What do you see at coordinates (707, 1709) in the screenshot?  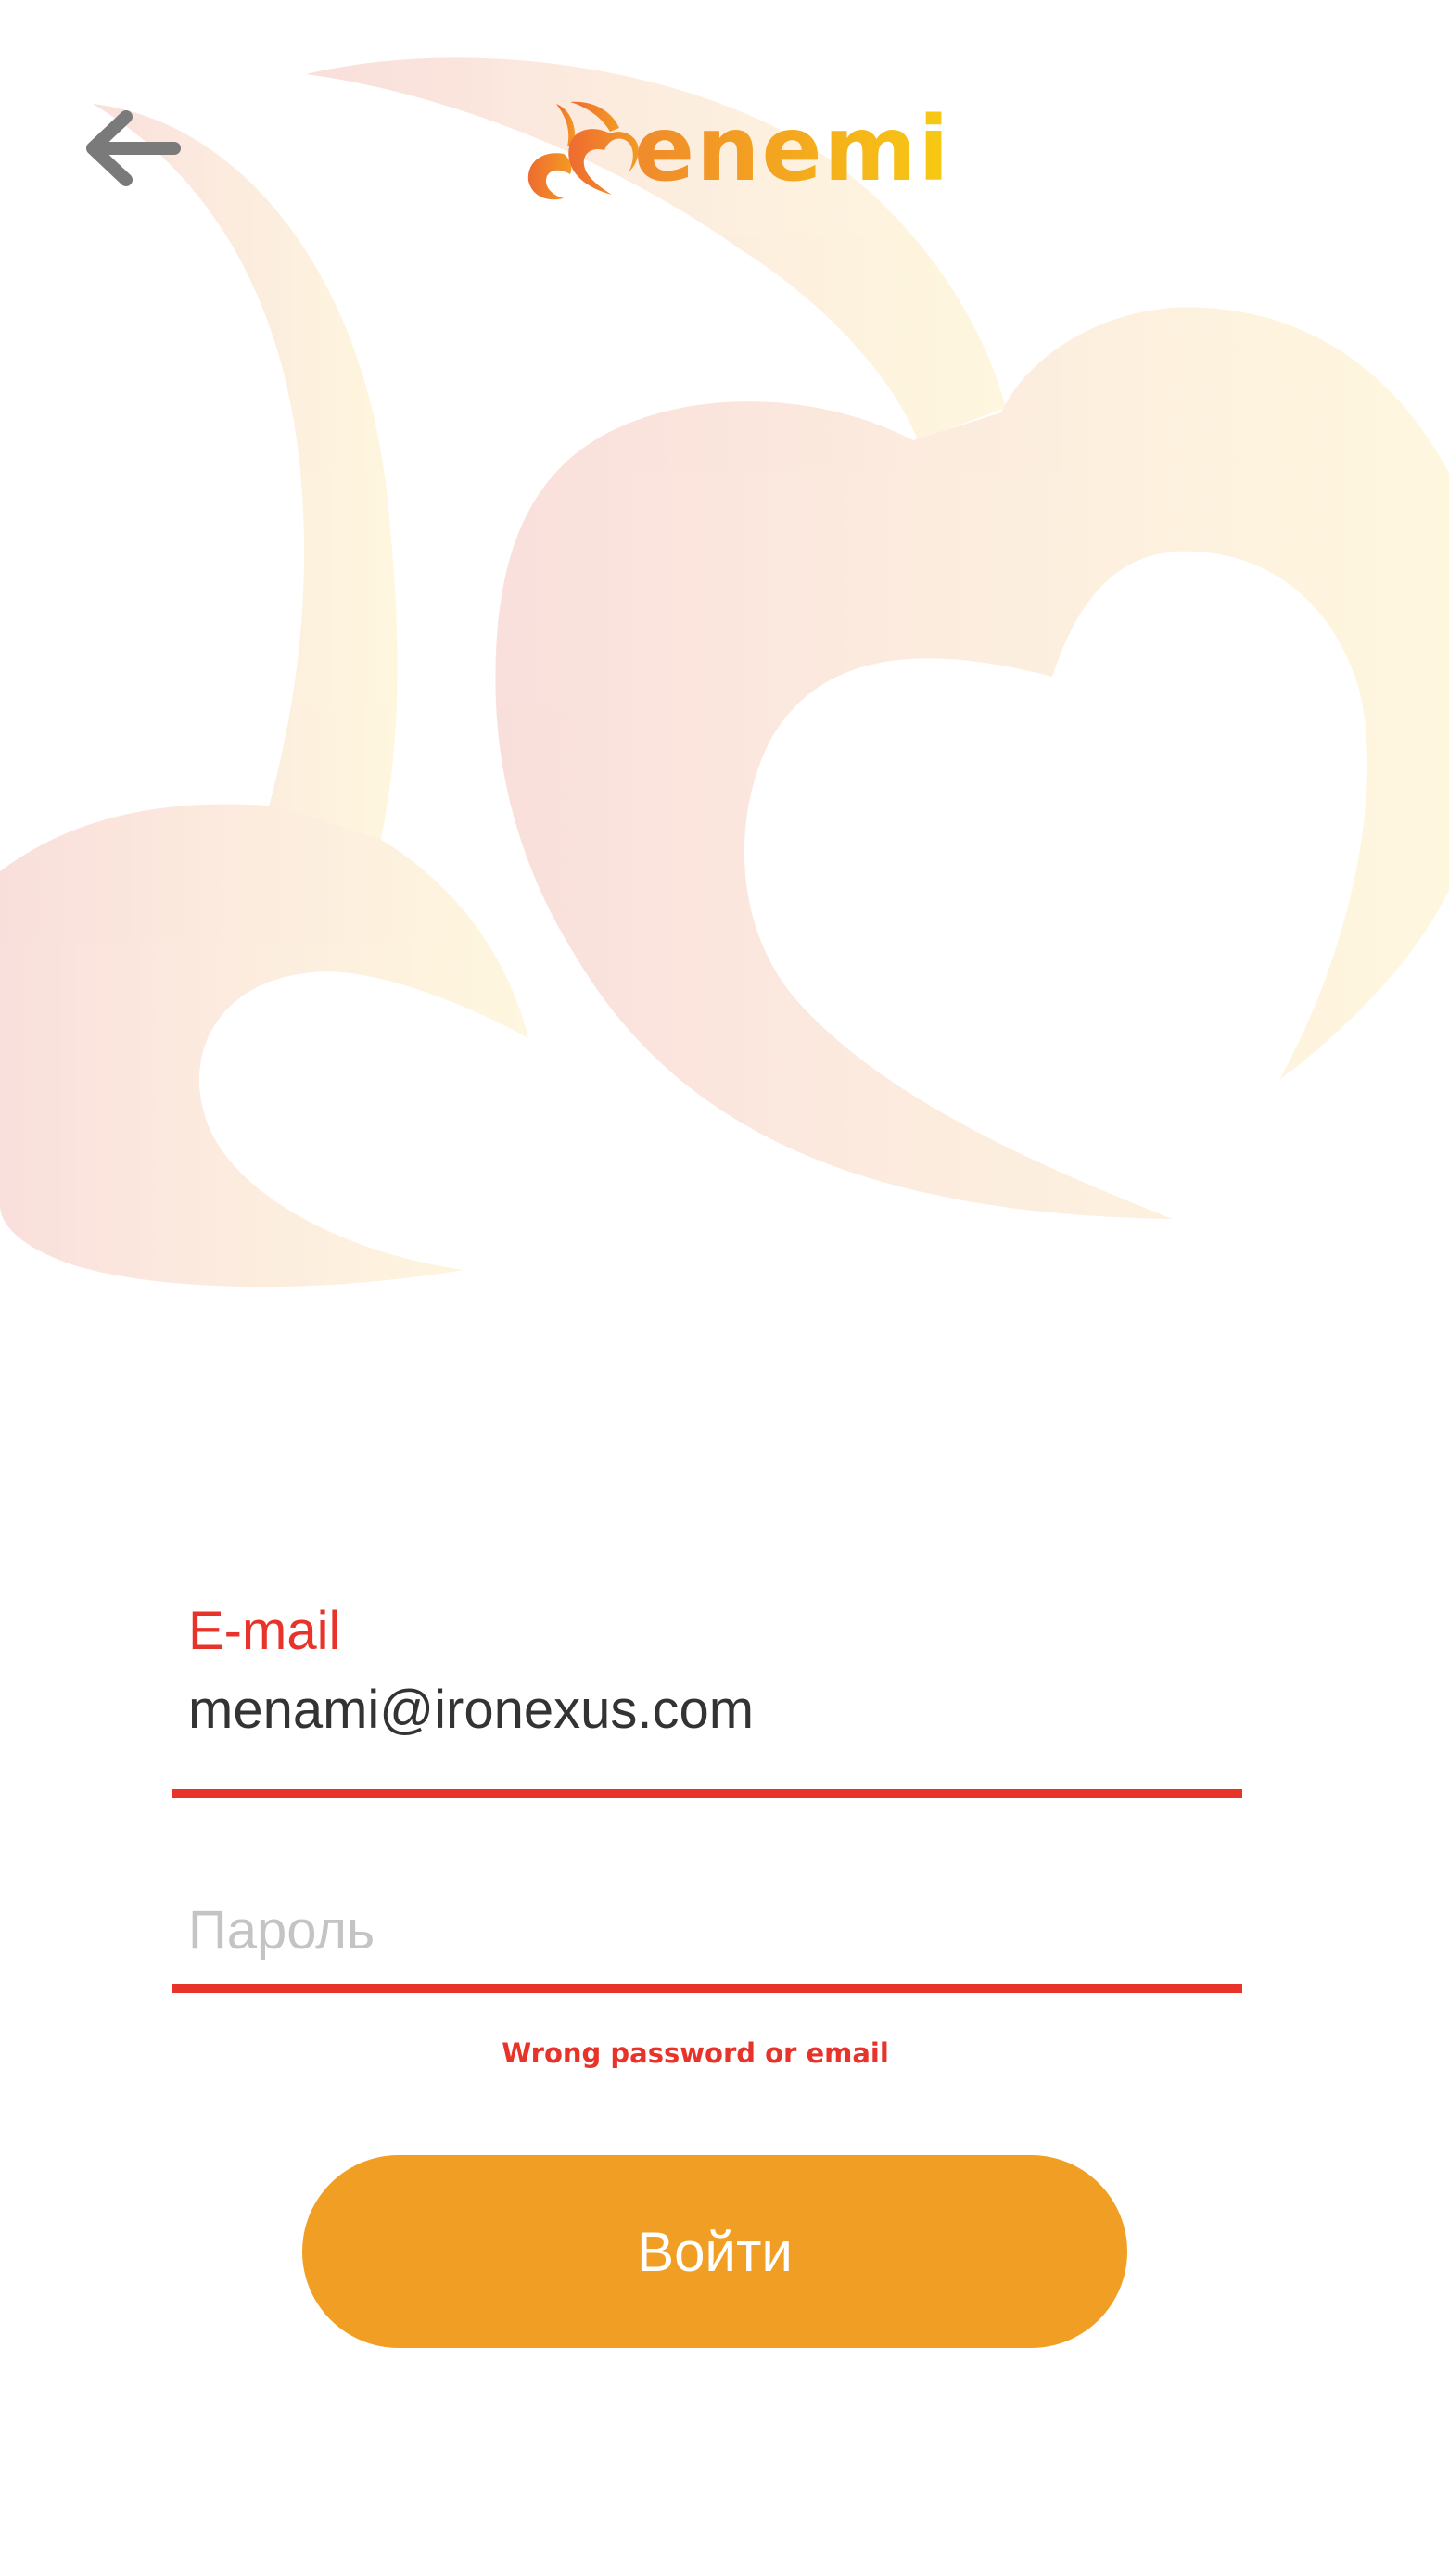 I see `email-input` at bounding box center [707, 1709].